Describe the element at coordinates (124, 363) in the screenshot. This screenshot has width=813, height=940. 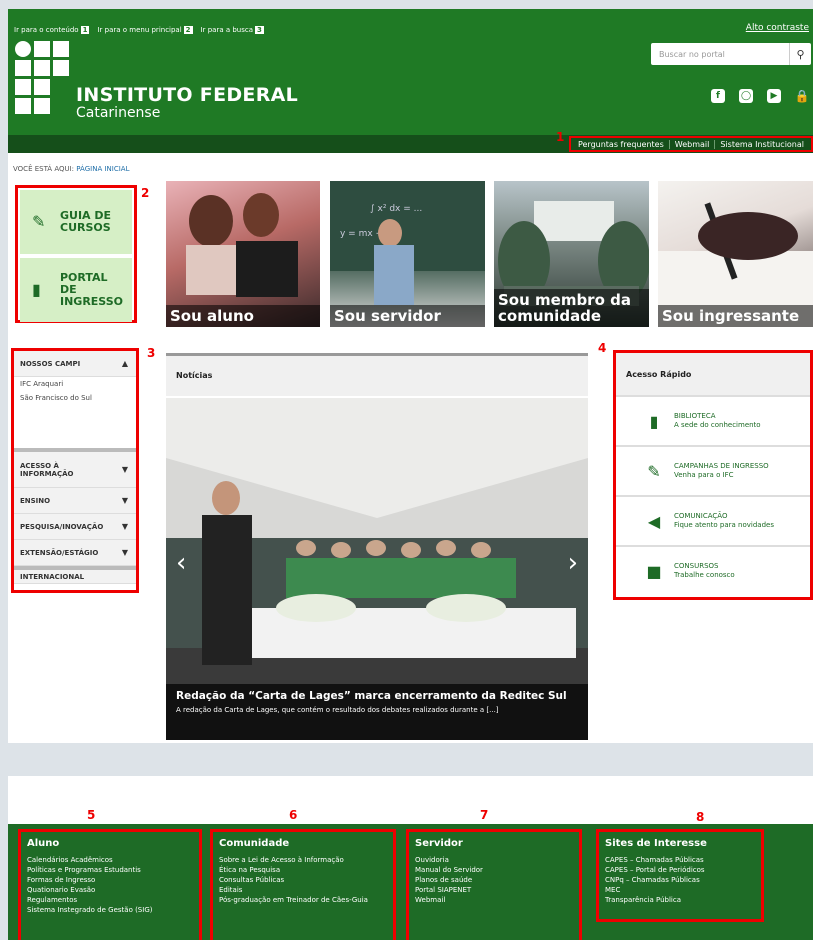
I see `chevron-up-icon: ▲` at that location.